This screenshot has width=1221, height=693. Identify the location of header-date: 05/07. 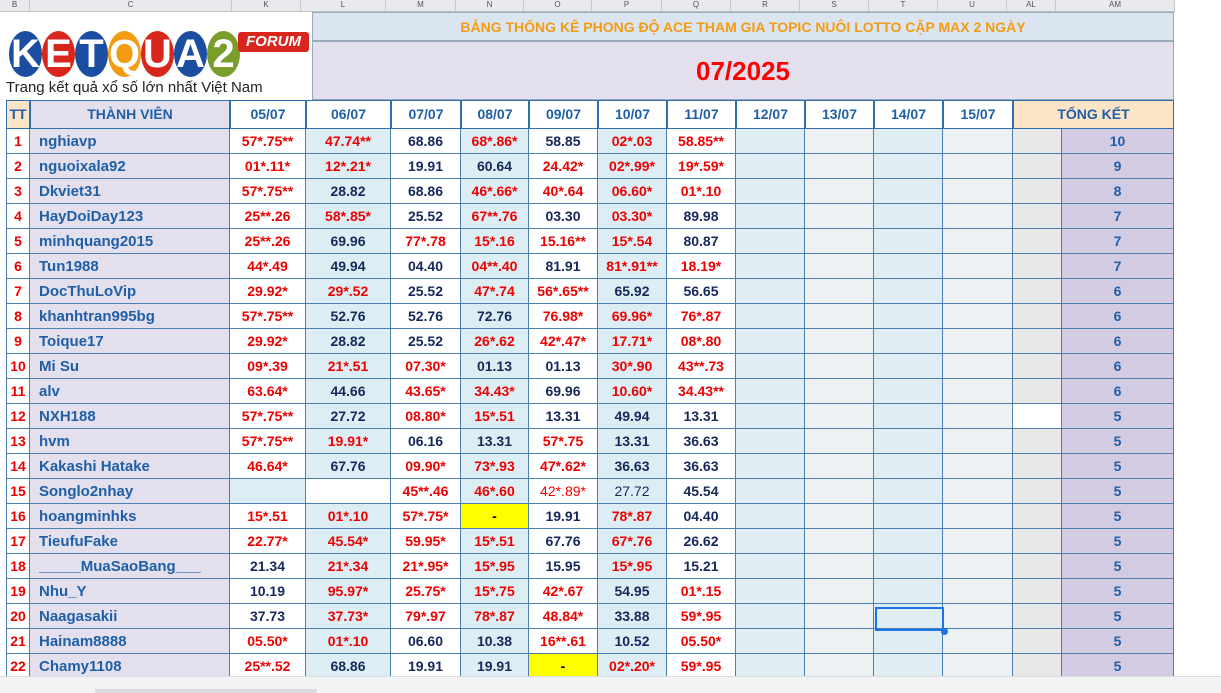
(268, 114).